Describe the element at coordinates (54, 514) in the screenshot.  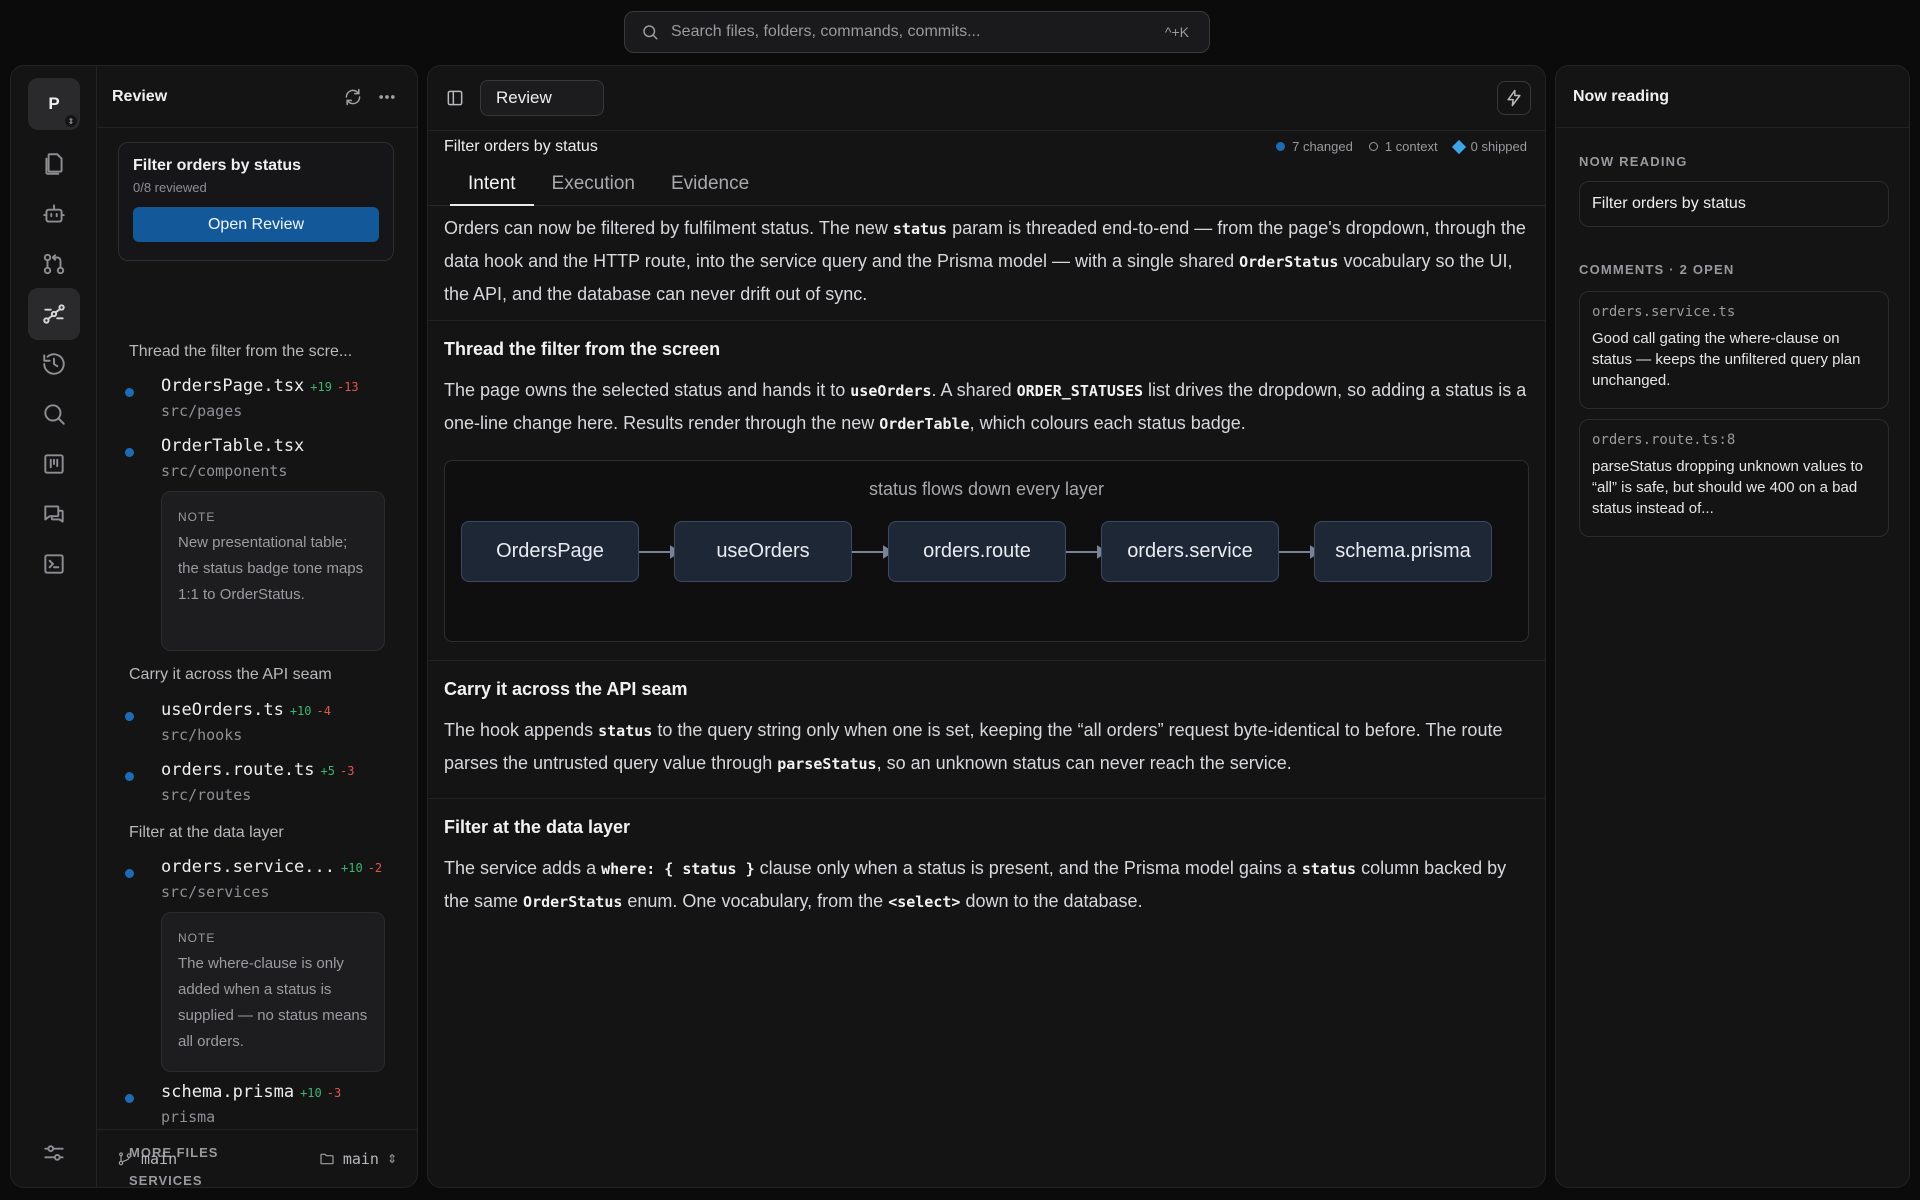
I see `chat-icon` at that location.